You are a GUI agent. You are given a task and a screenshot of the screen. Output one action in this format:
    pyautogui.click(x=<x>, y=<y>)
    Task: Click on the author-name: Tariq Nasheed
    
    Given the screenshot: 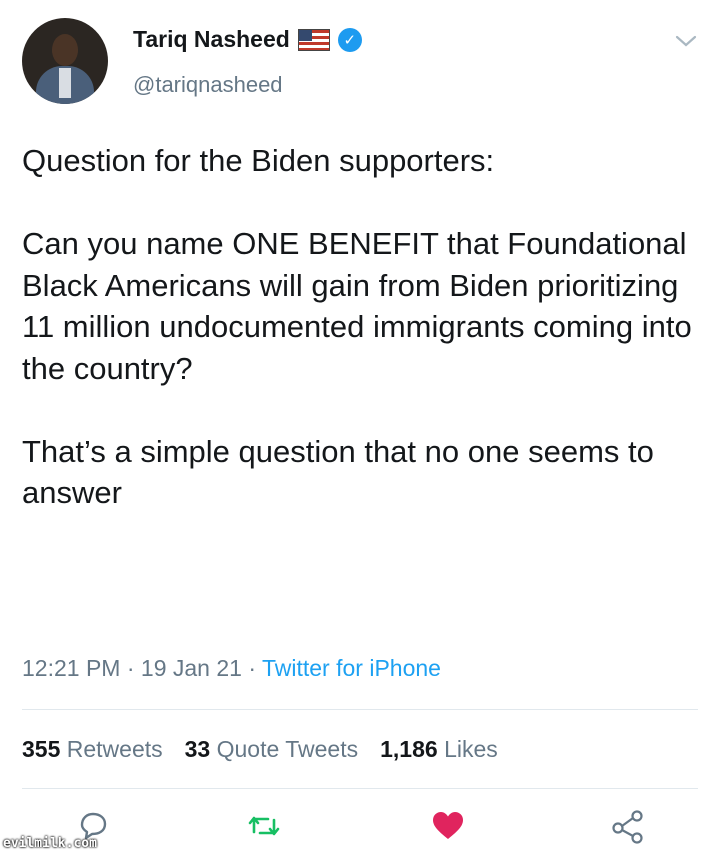 What is the action you would take?
    pyautogui.click(x=211, y=39)
    